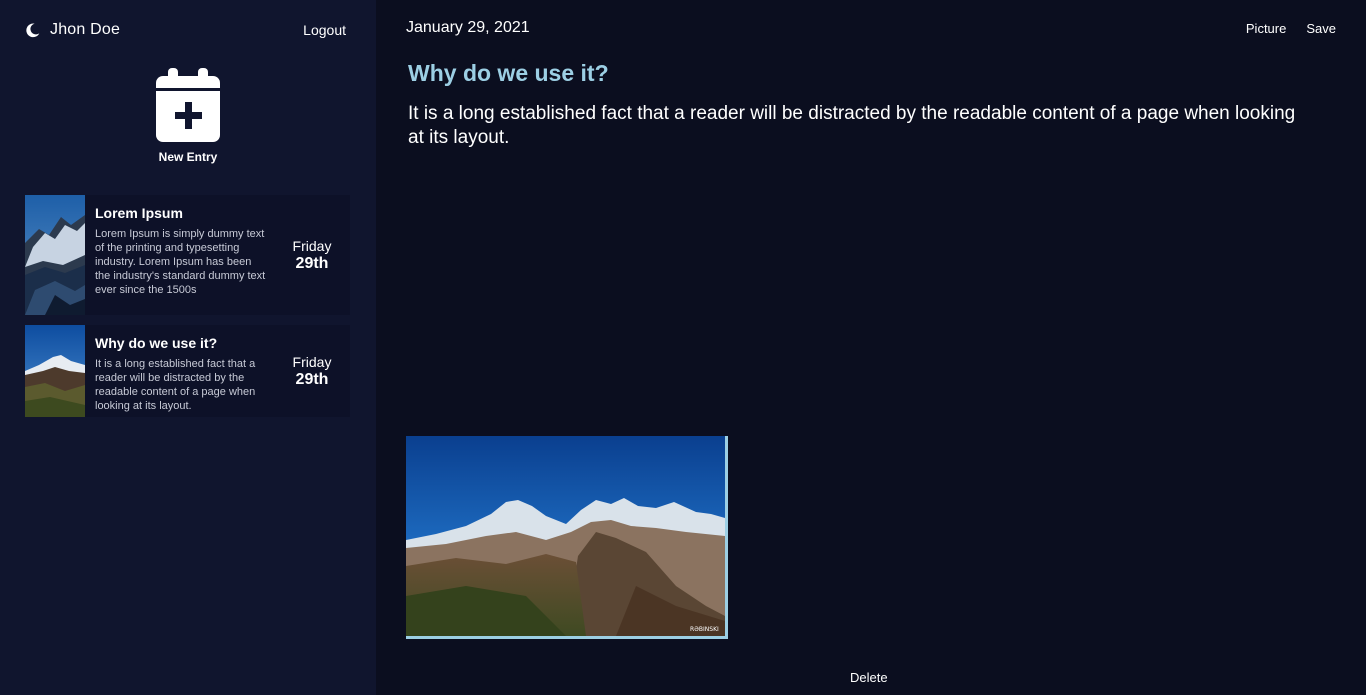 The width and height of the screenshot is (1366, 695). I want to click on new-entry-button: New Entry, so click(188, 116).